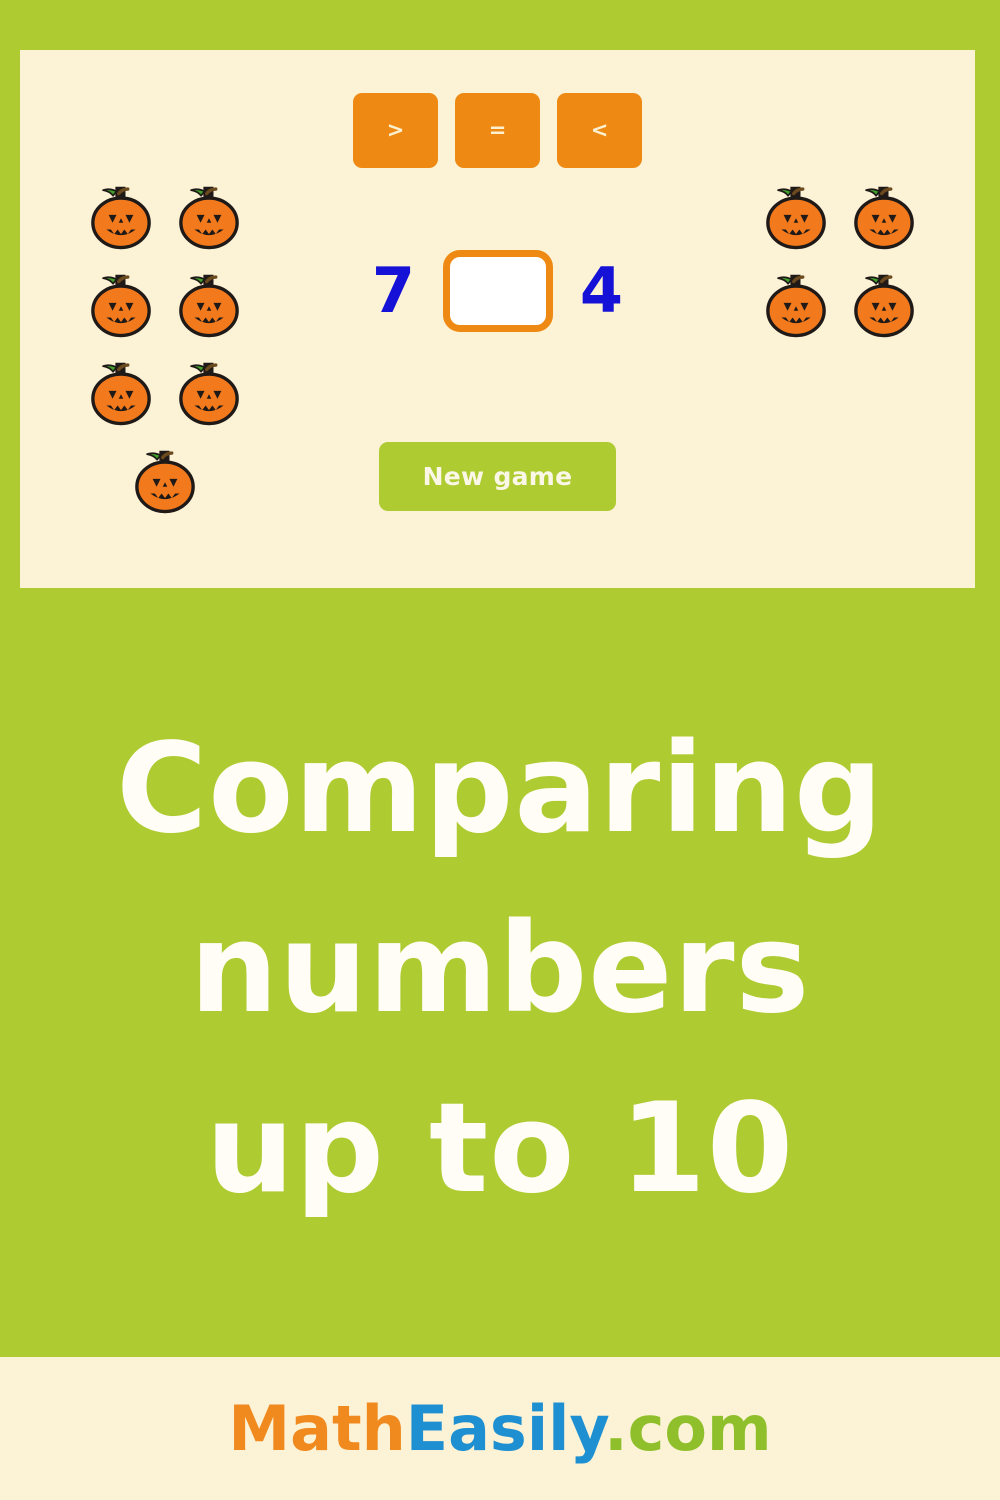  I want to click on operator-button-row: > = <, so click(497, 130).